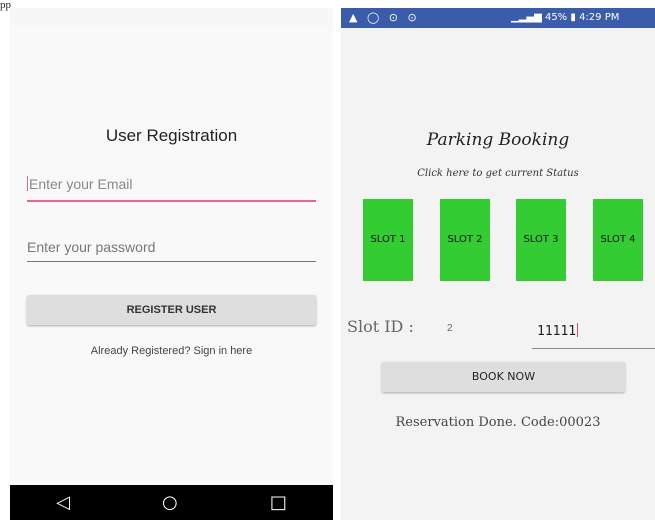  What do you see at coordinates (558, 331) in the screenshot?
I see `code-input-text: 11111` at bounding box center [558, 331].